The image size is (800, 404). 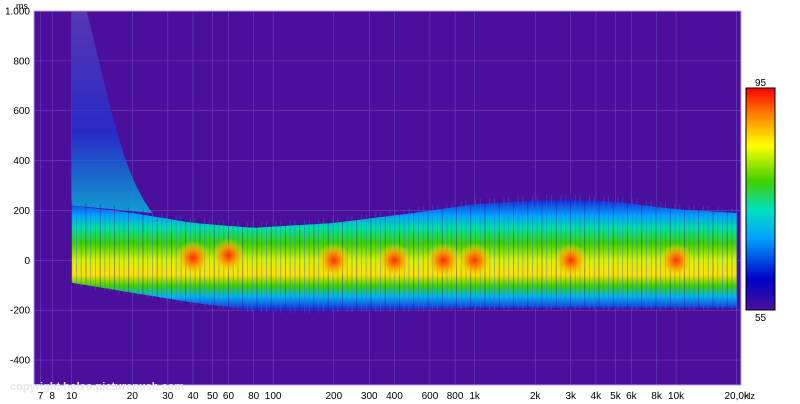 I want to click on x-tick-label: 5k, so click(x=616, y=396).